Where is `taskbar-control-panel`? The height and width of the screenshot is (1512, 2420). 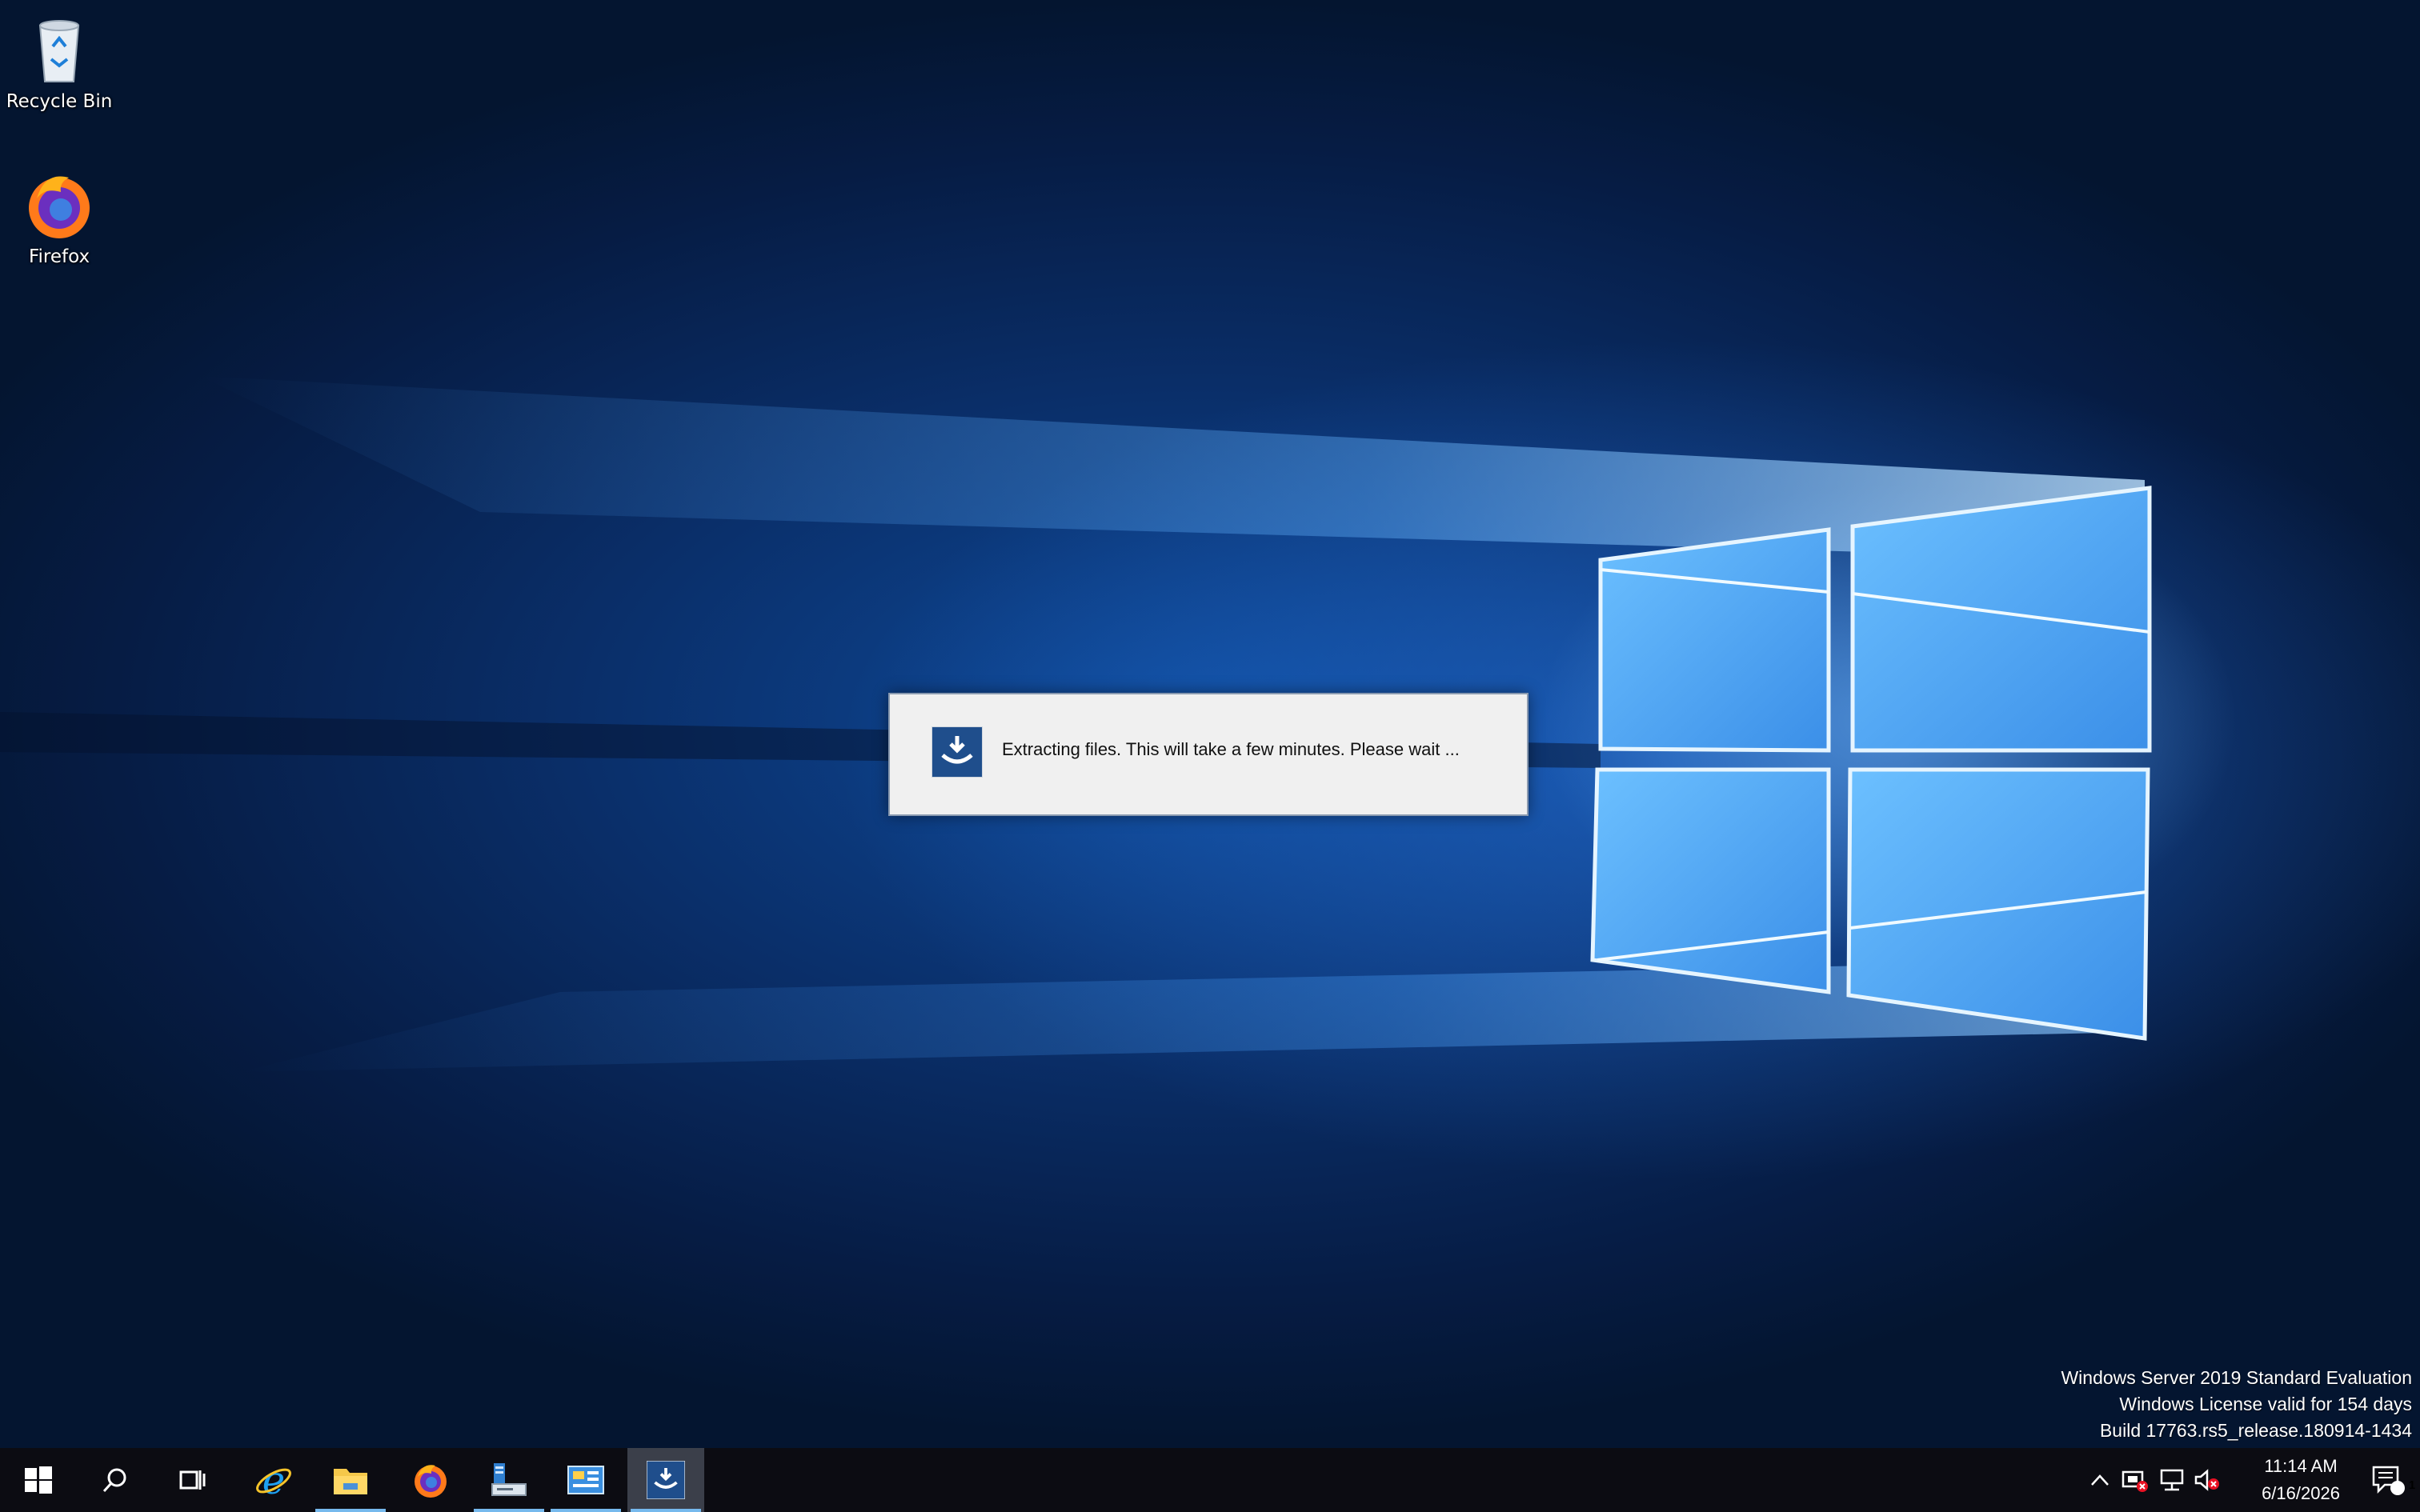 taskbar-control-panel is located at coordinates (585, 1480).